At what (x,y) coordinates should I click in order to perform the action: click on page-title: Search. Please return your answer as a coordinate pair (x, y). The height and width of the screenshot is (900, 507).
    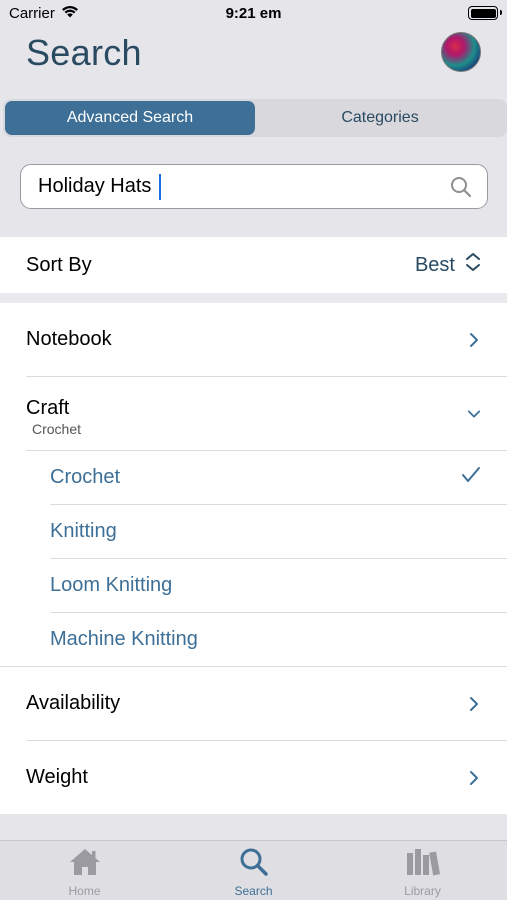
    Looking at the image, I should click on (84, 52).